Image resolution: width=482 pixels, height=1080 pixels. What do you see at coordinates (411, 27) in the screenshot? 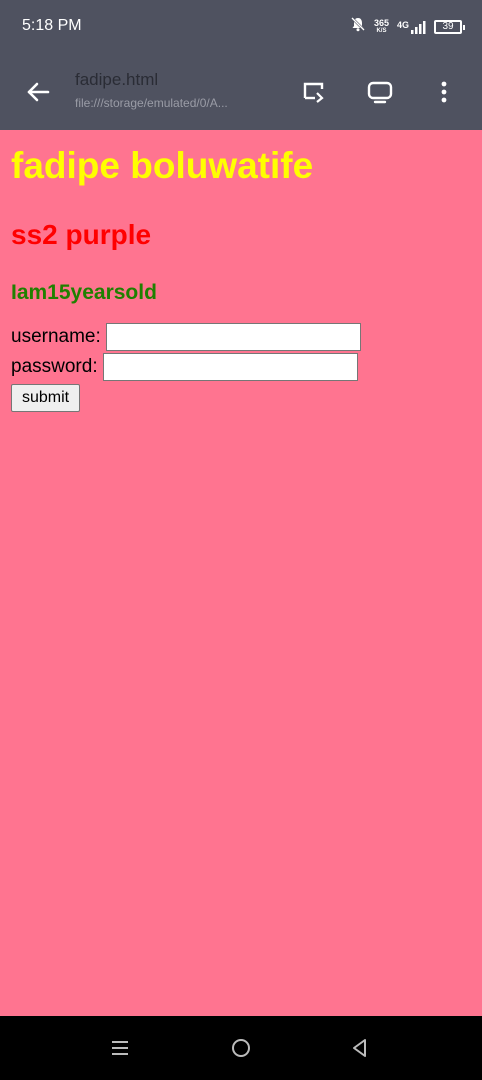
I see `signal-icon: 4G` at bounding box center [411, 27].